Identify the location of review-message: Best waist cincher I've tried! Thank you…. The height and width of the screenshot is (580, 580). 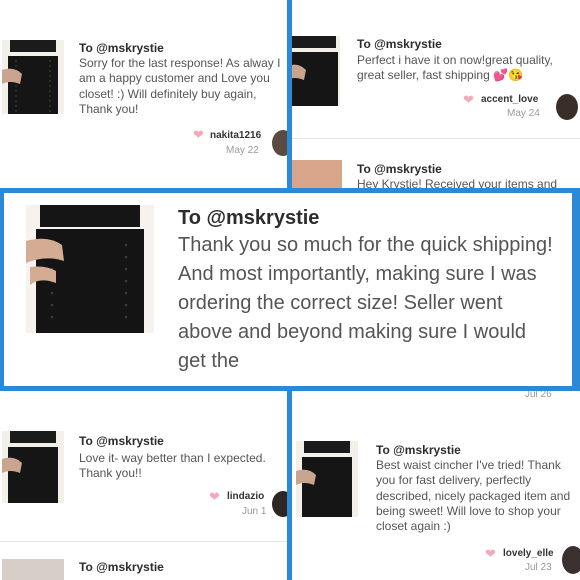
(473, 496).